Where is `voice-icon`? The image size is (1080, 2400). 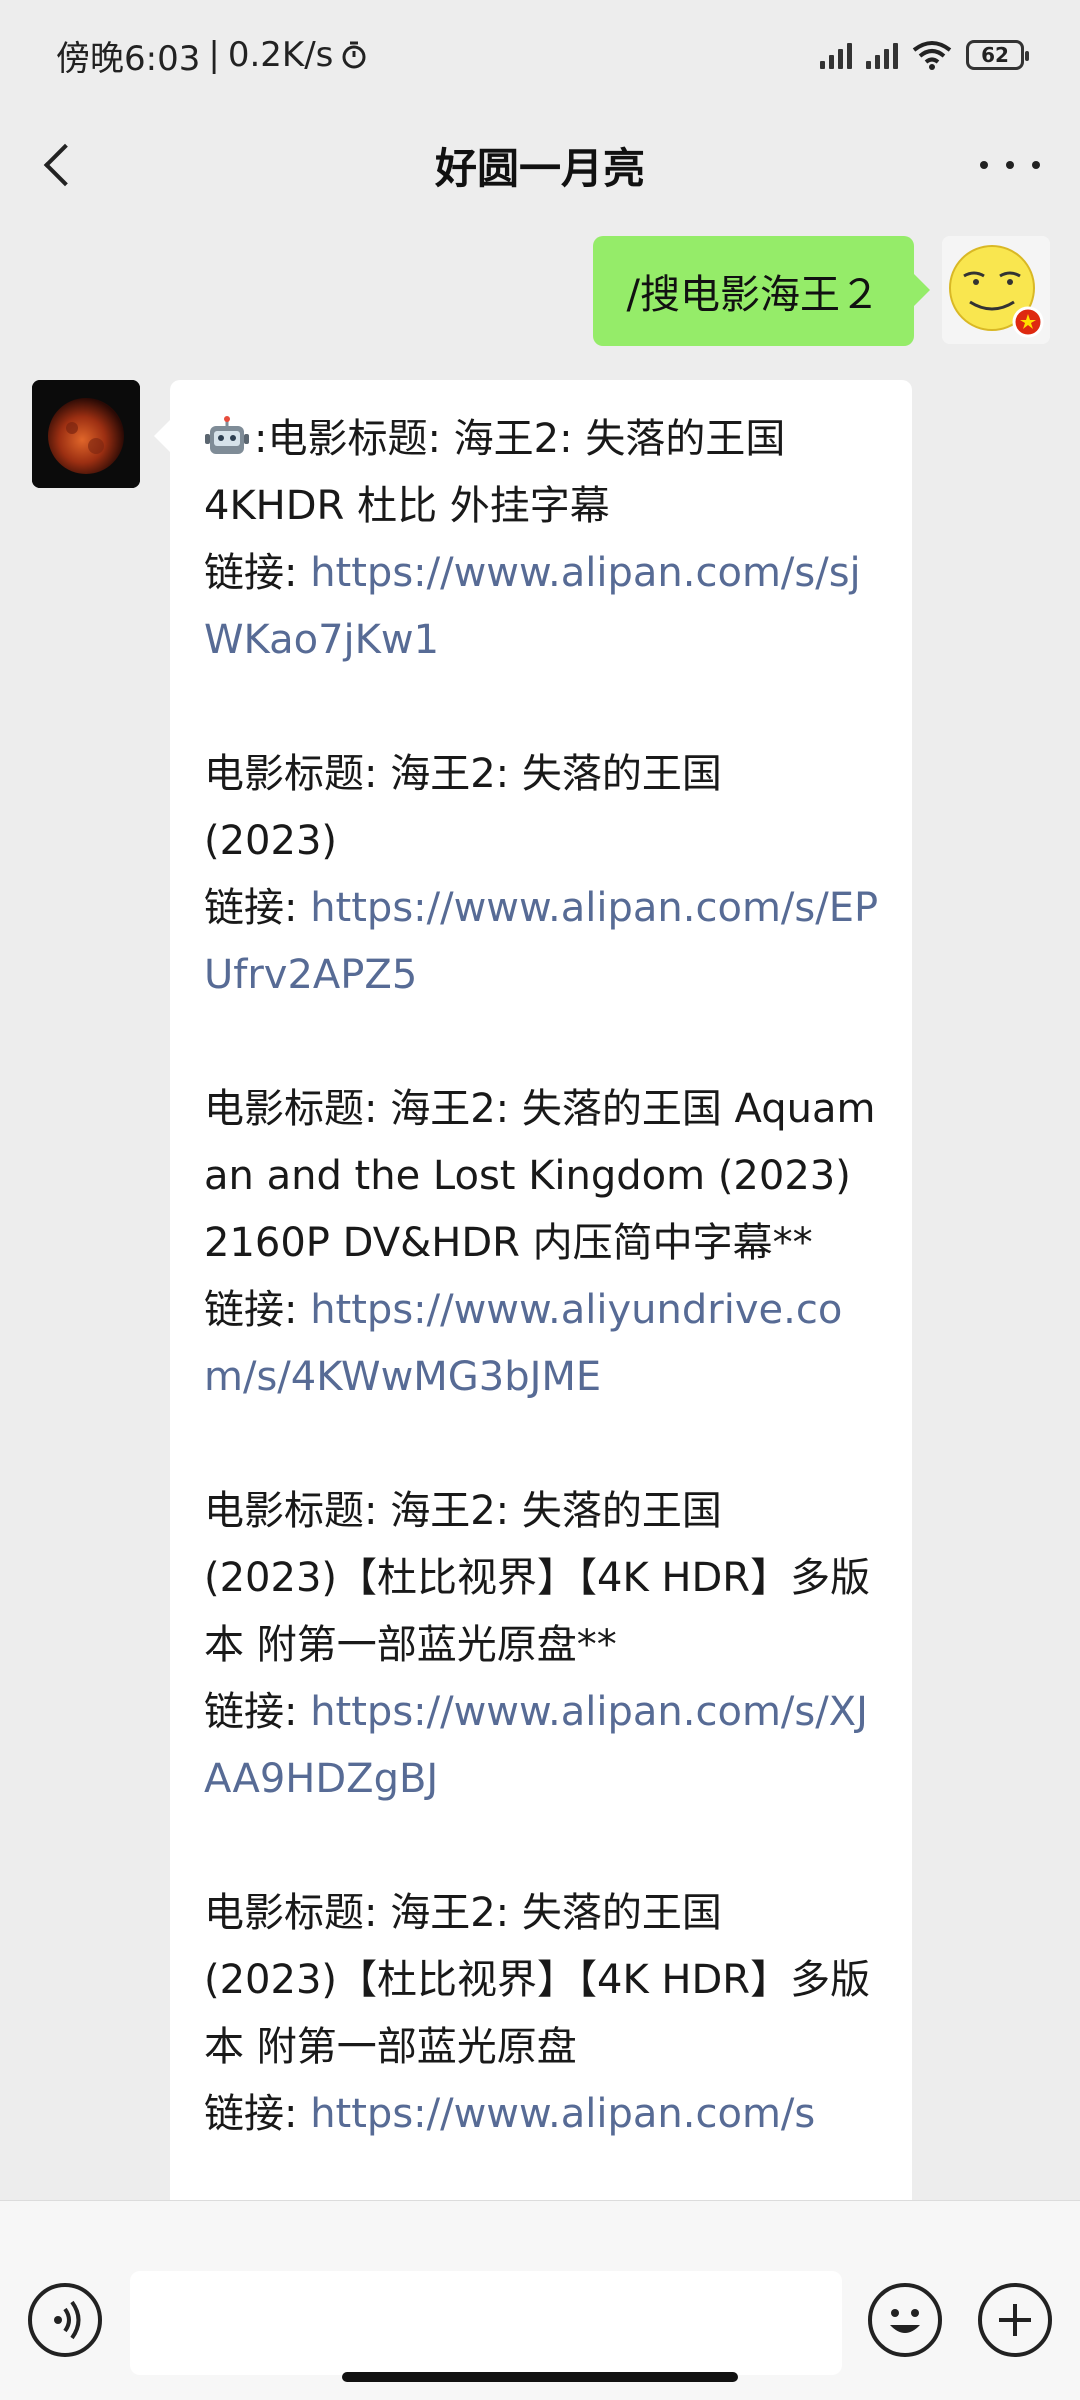
voice-icon is located at coordinates (67, 2320).